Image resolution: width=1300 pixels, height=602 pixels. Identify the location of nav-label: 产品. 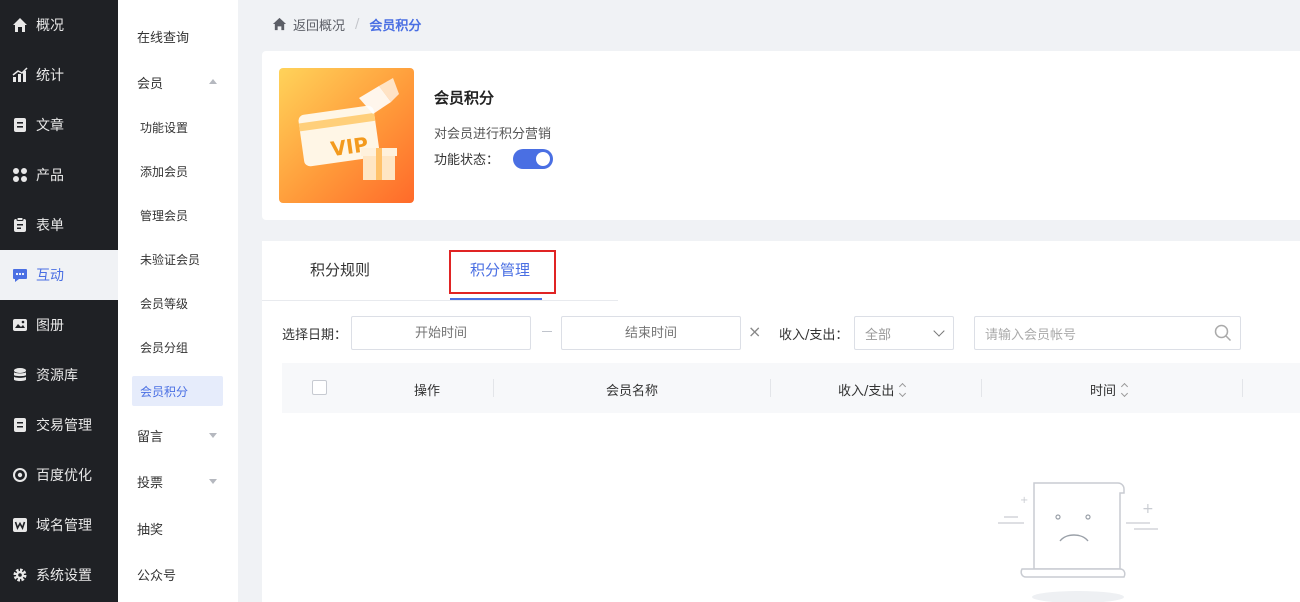
(50, 176).